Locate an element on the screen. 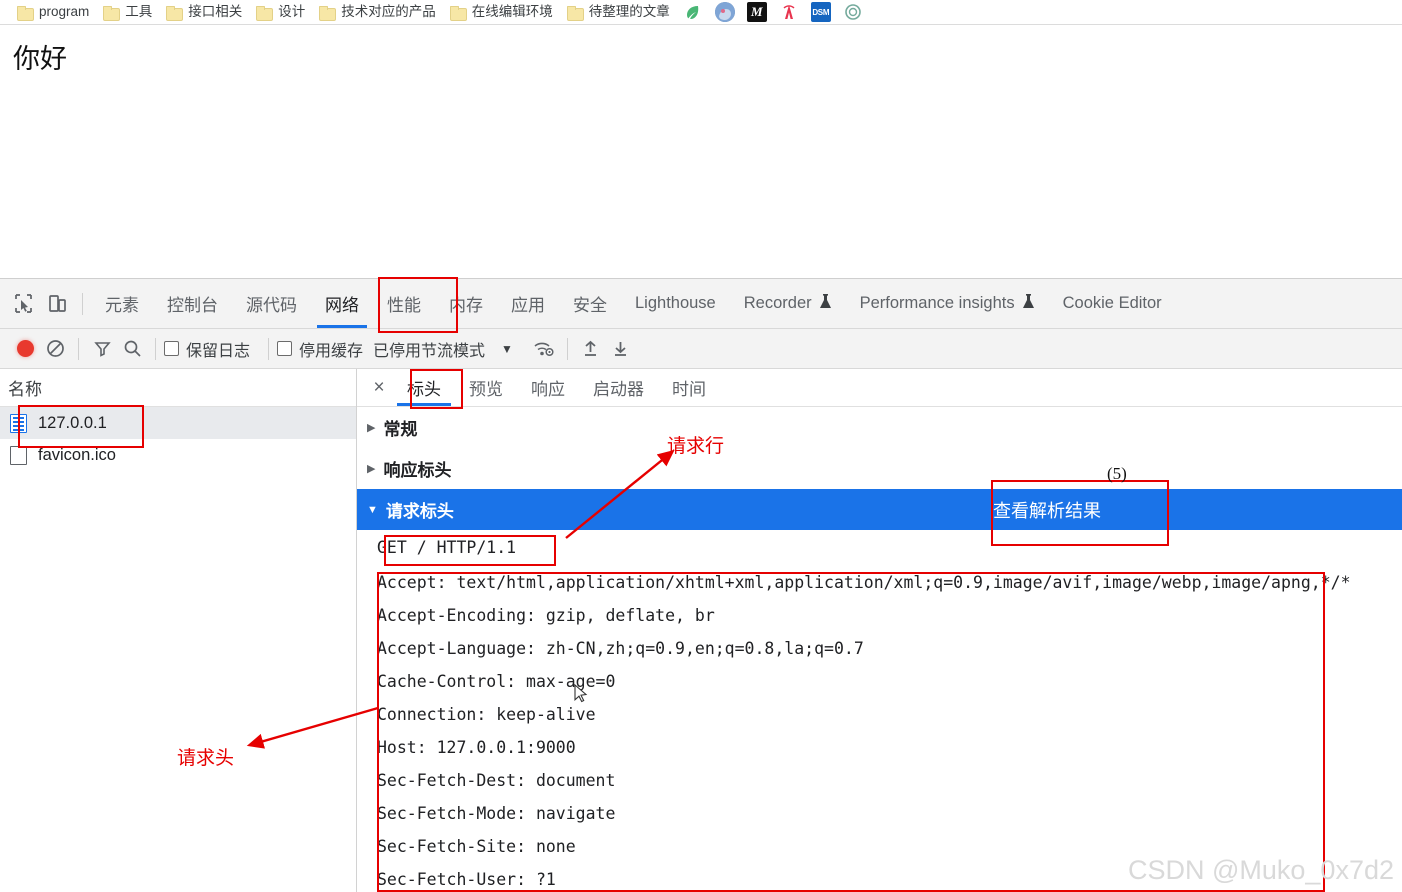 The width and height of the screenshot is (1402, 892). bookmark-item-tools: 工具 is located at coordinates (127, 12).